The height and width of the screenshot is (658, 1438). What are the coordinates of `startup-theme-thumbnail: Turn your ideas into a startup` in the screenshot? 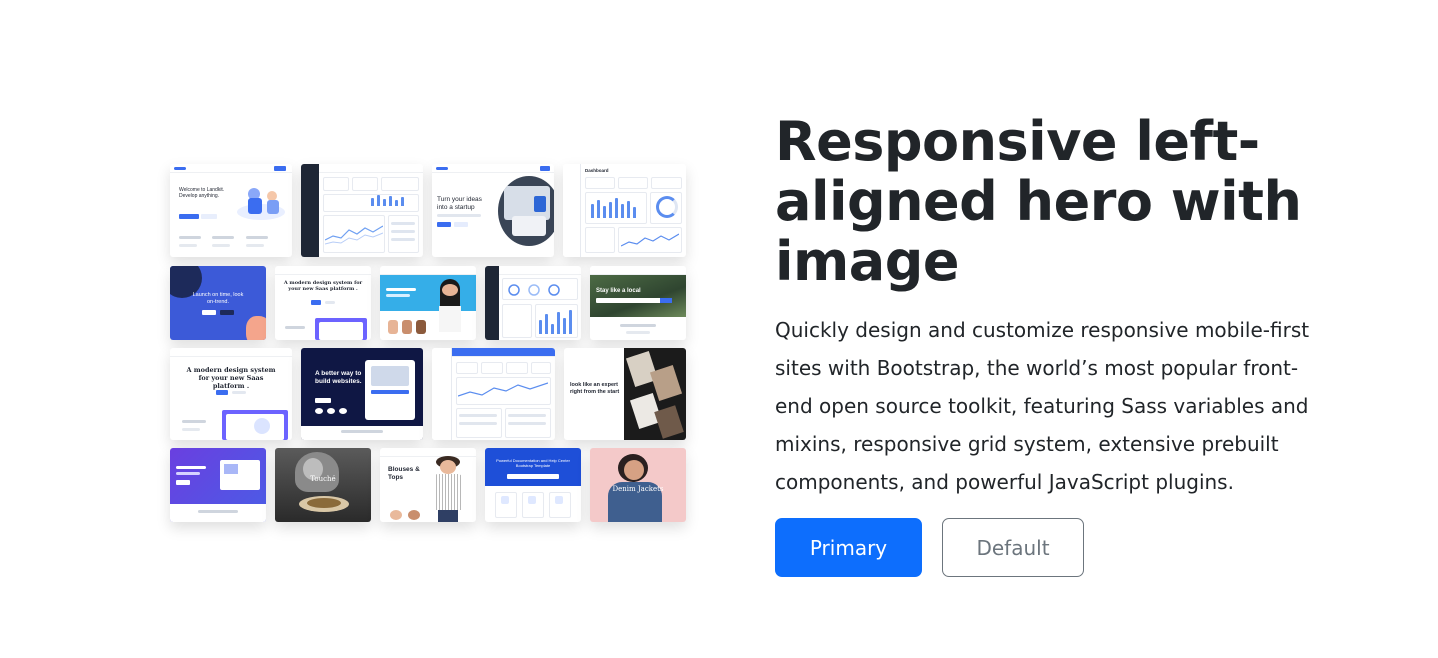 It's located at (493, 210).